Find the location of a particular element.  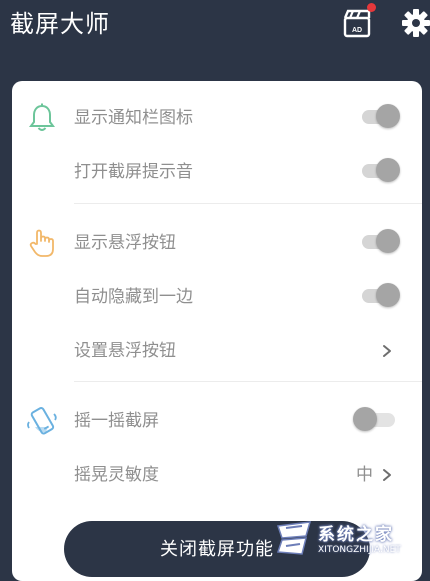

gear-icon is located at coordinates (416, 23).